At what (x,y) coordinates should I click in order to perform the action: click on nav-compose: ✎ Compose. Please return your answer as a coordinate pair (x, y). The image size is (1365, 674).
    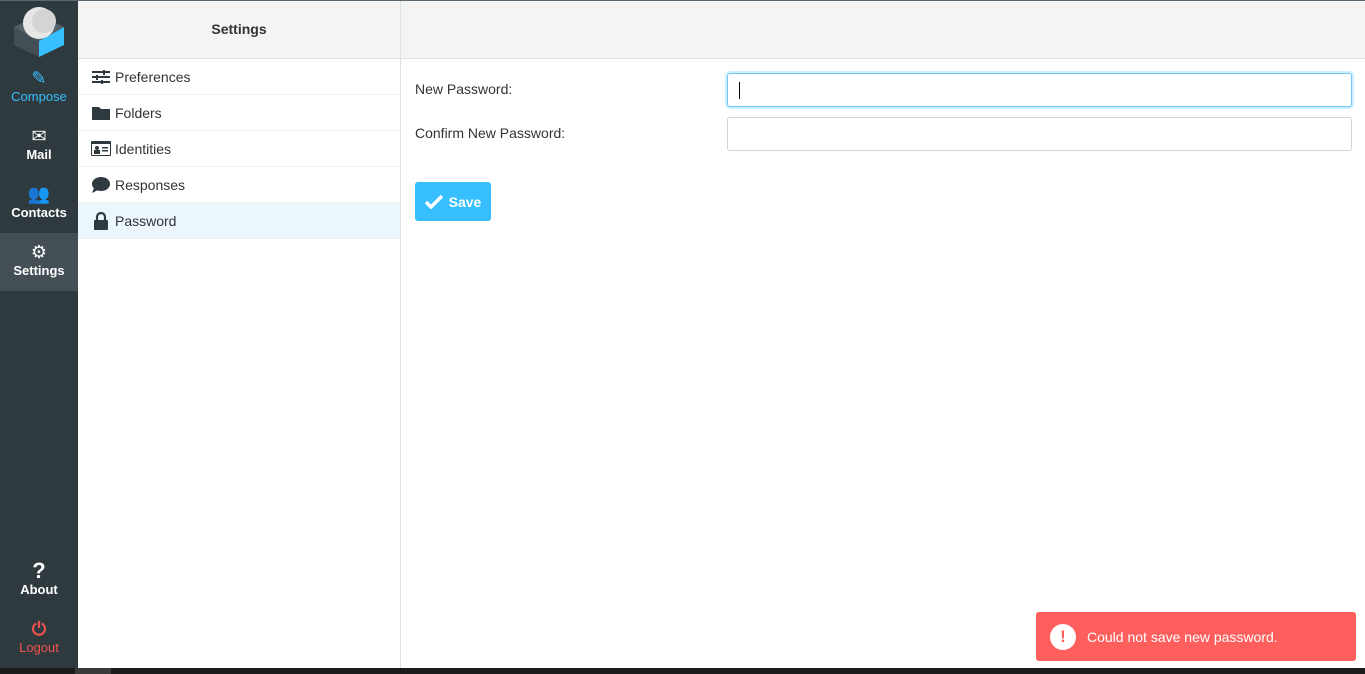
    Looking at the image, I should click on (39, 88).